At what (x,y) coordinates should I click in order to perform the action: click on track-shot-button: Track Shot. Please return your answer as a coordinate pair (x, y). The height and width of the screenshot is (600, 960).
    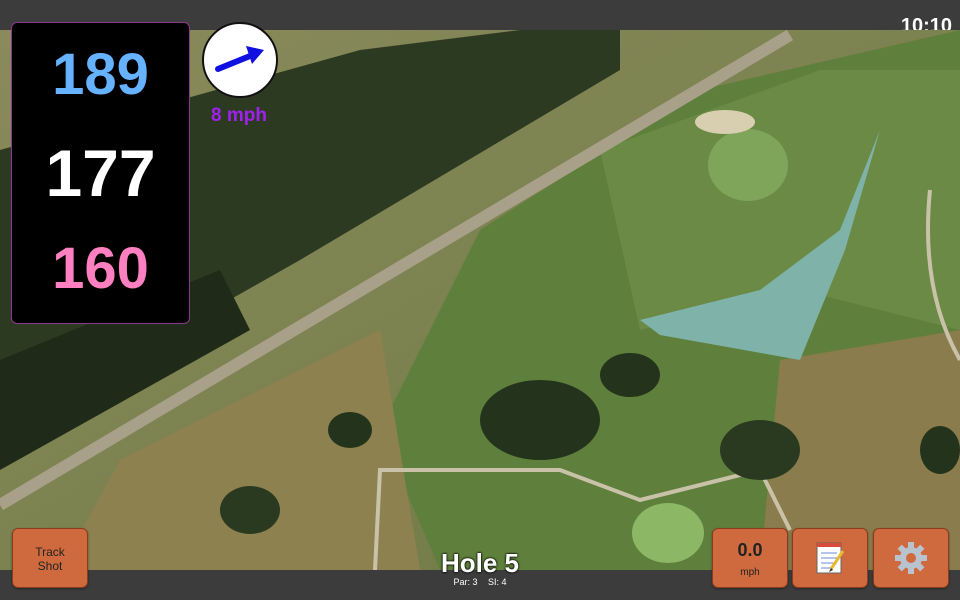
    Looking at the image, I should click on (50, 558).